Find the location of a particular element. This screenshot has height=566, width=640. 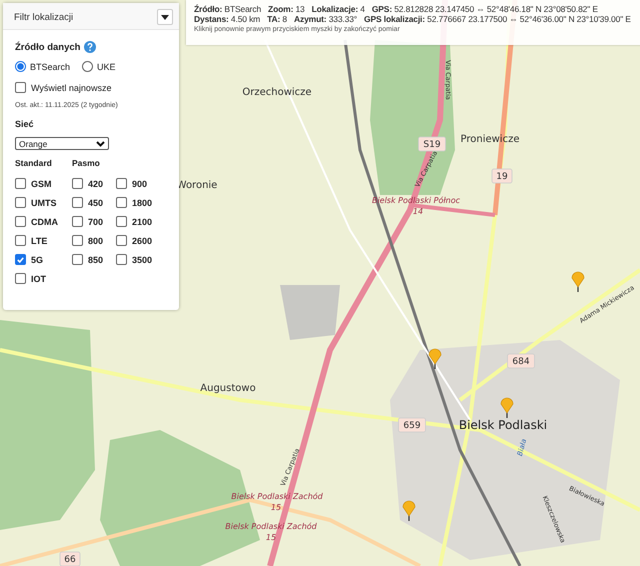

checkbox-label: 900 is located at coordinates (140, 183).